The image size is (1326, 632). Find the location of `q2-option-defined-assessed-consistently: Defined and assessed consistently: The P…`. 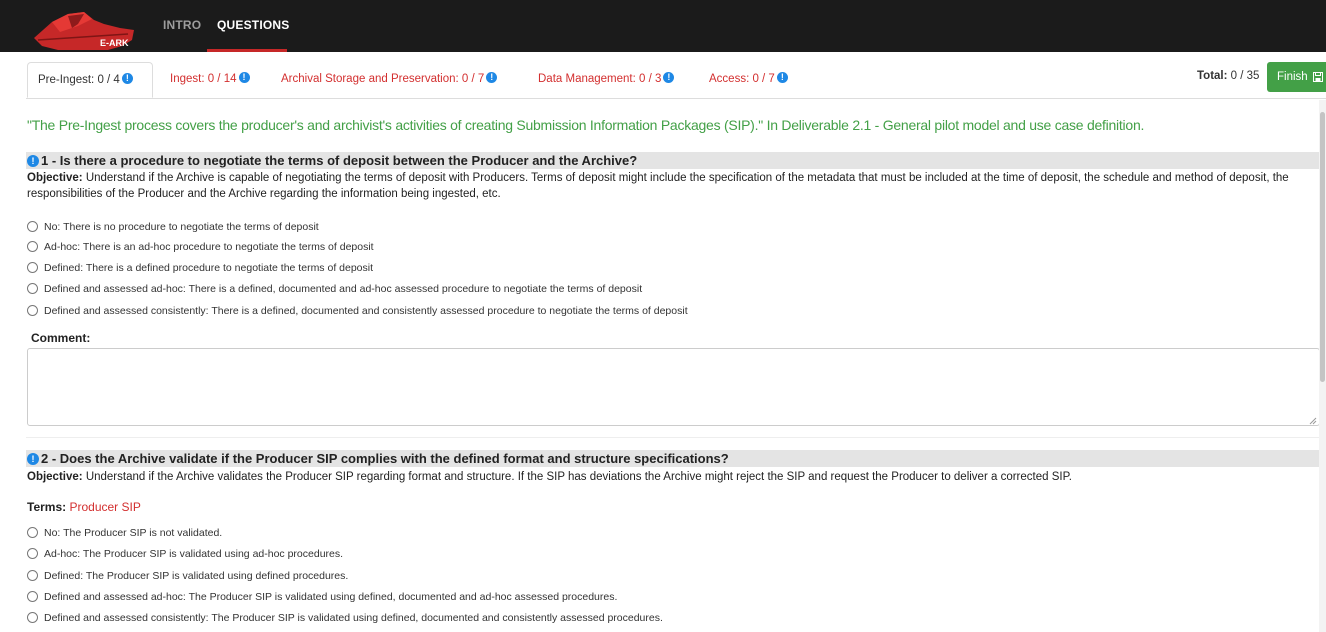

q2-option-defined-assessed-consistently: Defined and assessed consistently: The P… is located at coordinates (345, 617).